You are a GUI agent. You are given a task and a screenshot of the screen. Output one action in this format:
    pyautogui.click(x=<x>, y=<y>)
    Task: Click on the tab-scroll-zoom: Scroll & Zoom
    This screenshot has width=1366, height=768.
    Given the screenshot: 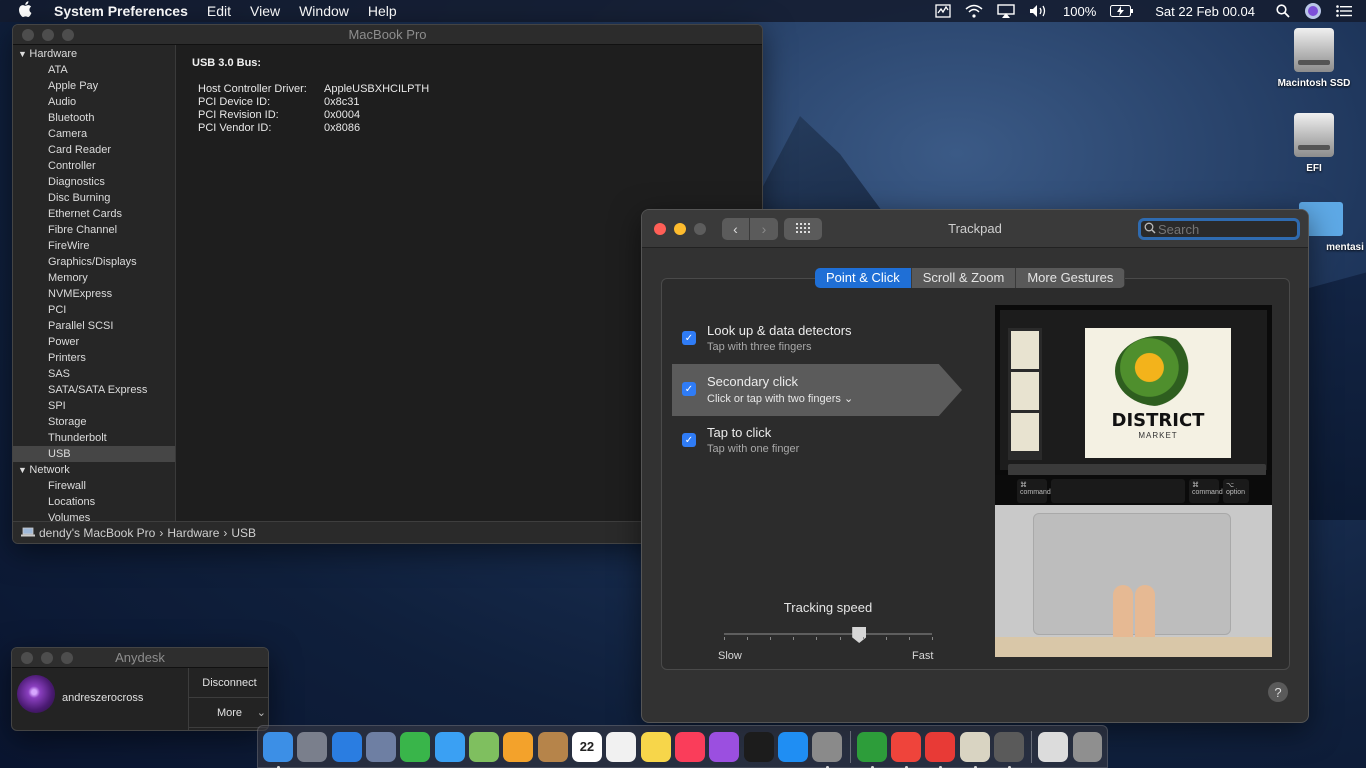 What is the action you would take?
    pyautogui.click(x=964, y=278)
    